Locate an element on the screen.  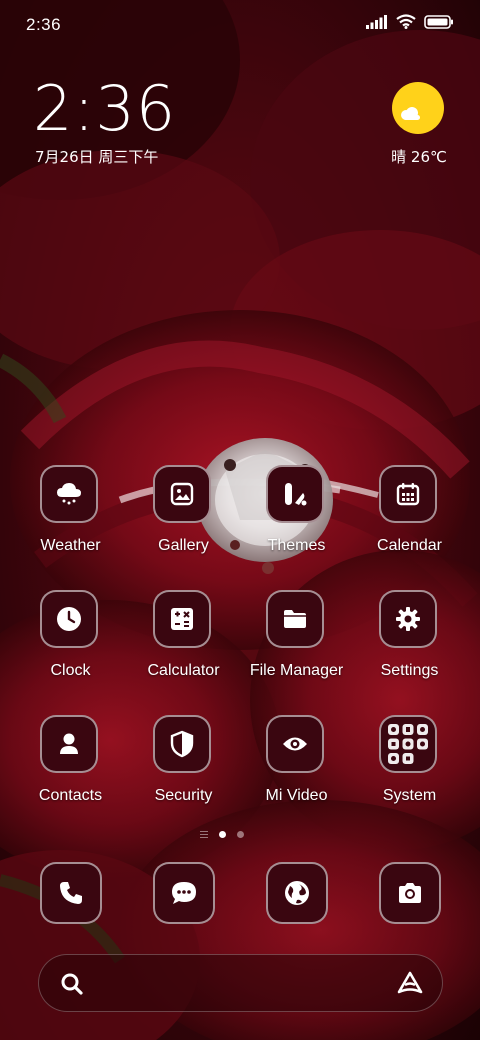
app-label: Weather is located at coordinates (70, 545).